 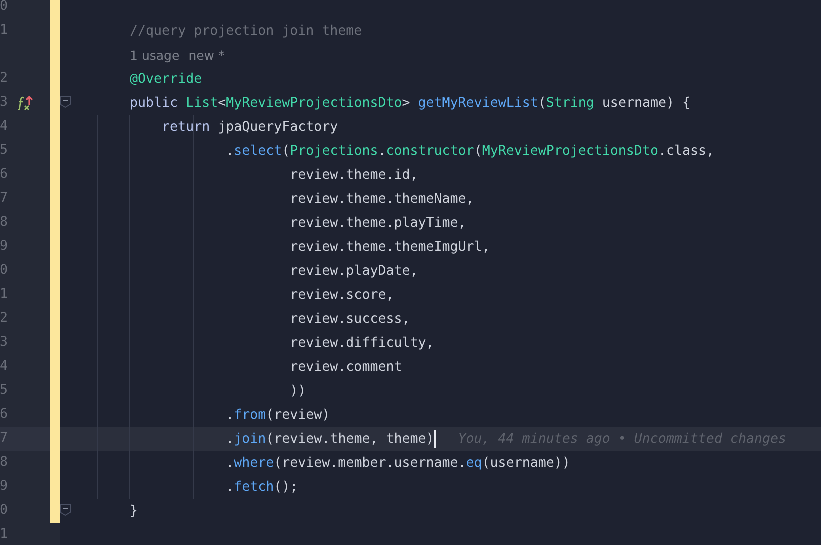 What do you see at coordinates (362, 343) in the screenshot?
I see `code-line: review.difficulty,` at bounding box center [362, 343].